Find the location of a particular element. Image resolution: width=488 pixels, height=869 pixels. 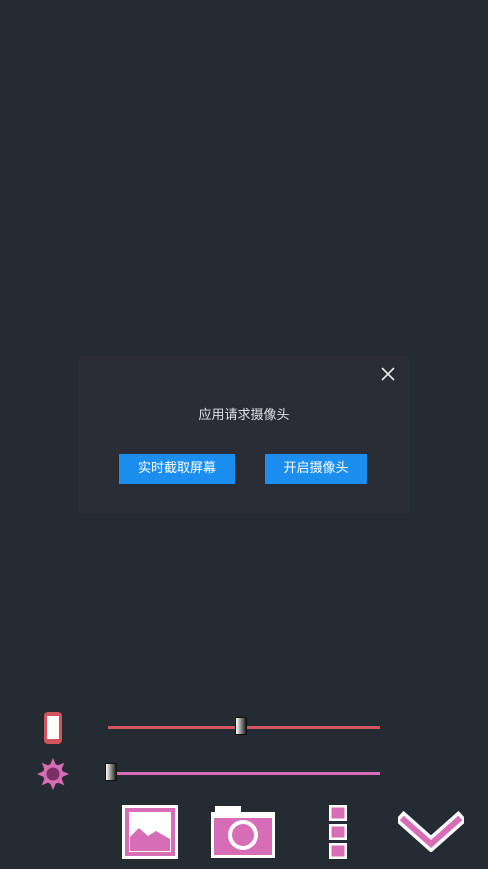

brightness-slider-track is located at coordinates (244, 773).